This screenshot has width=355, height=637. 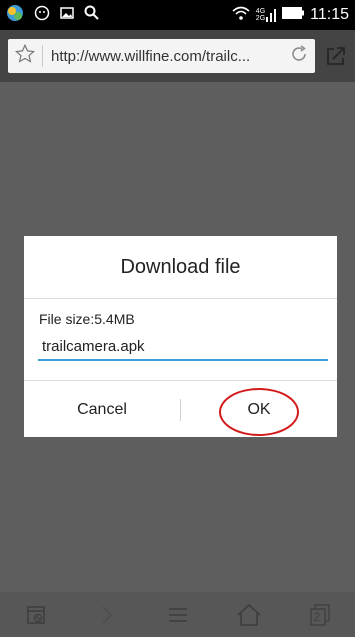 I want to click on status-right: 4G 2G 11:15, so click(x=290, y=15).